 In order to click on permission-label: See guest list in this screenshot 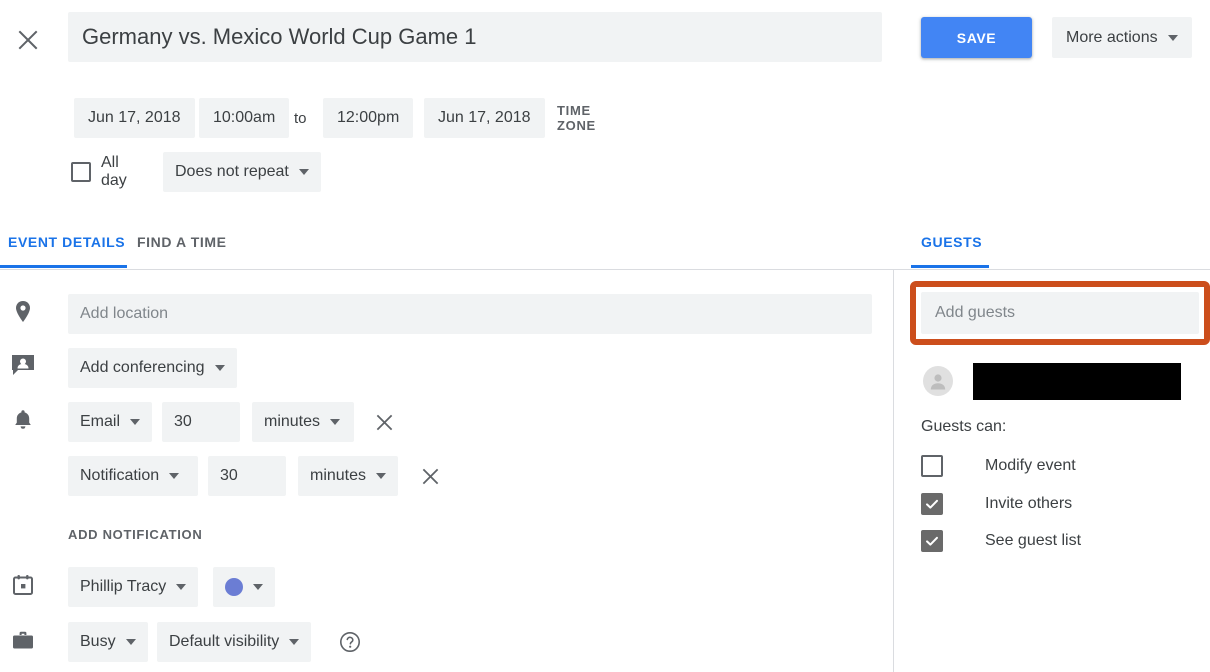, I will do `click(1033, 540)`.